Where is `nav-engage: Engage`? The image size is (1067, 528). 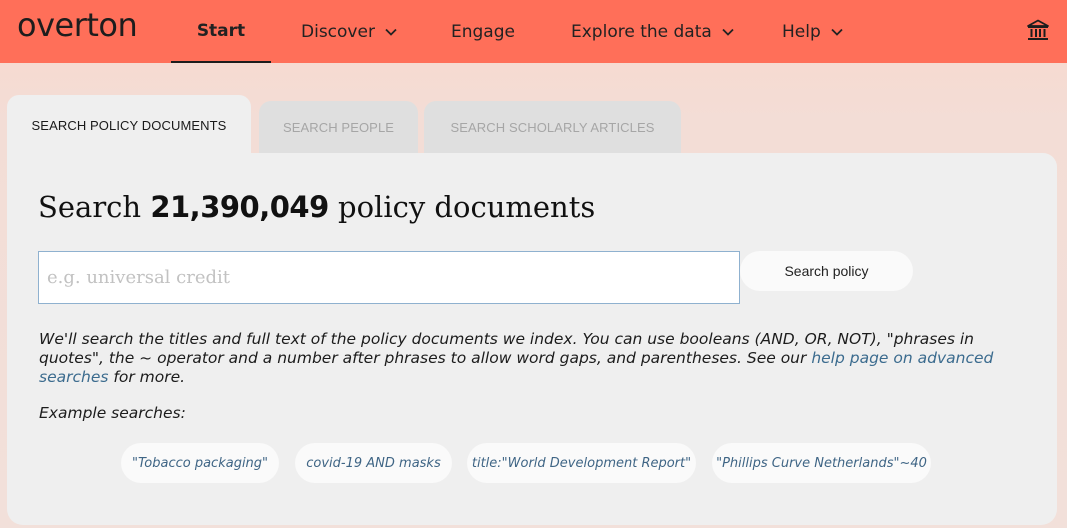 nav-engage: Engage is located at coordinates (483, 31).